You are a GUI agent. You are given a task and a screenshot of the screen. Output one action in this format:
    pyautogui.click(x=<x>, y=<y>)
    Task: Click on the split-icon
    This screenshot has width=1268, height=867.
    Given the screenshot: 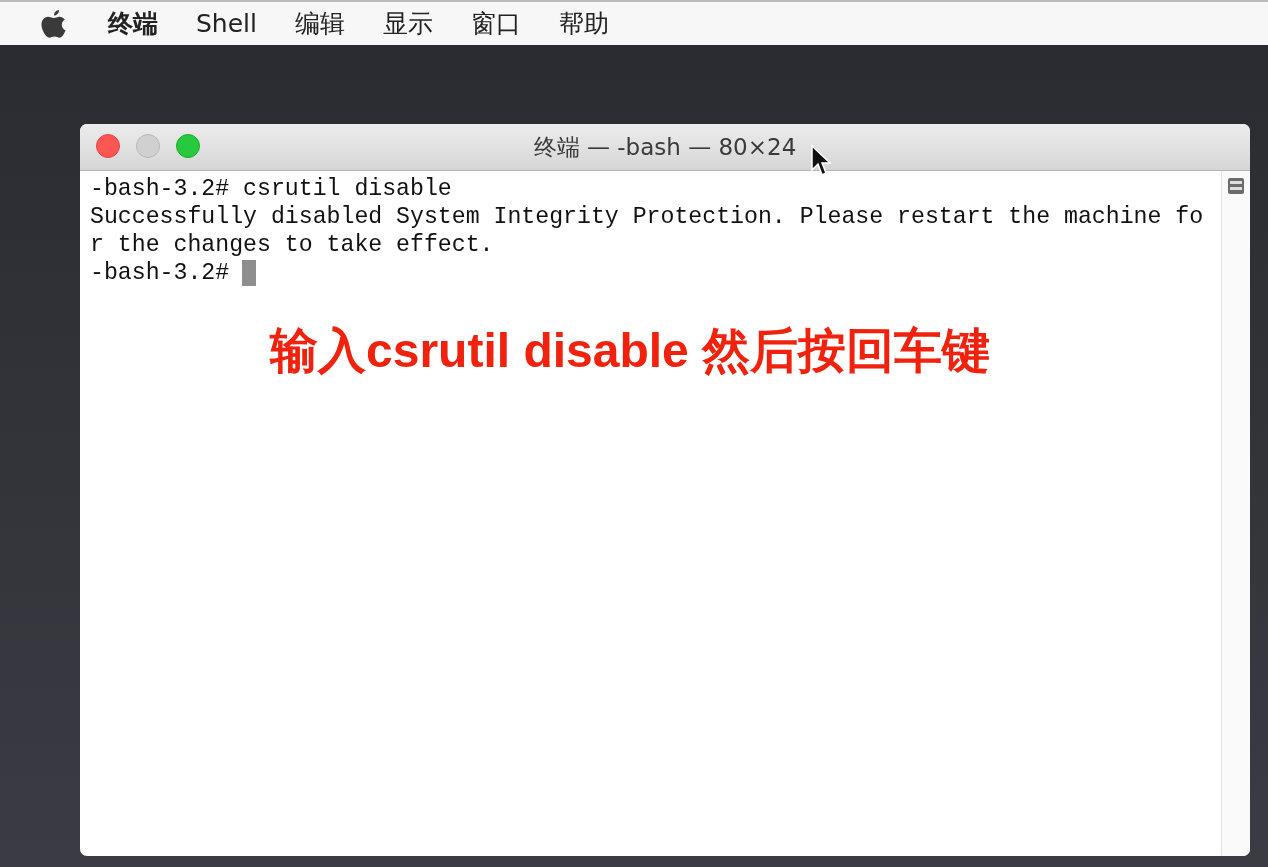 What is the action you would take?
    pyautogui.click(x=1236, y=186)
    